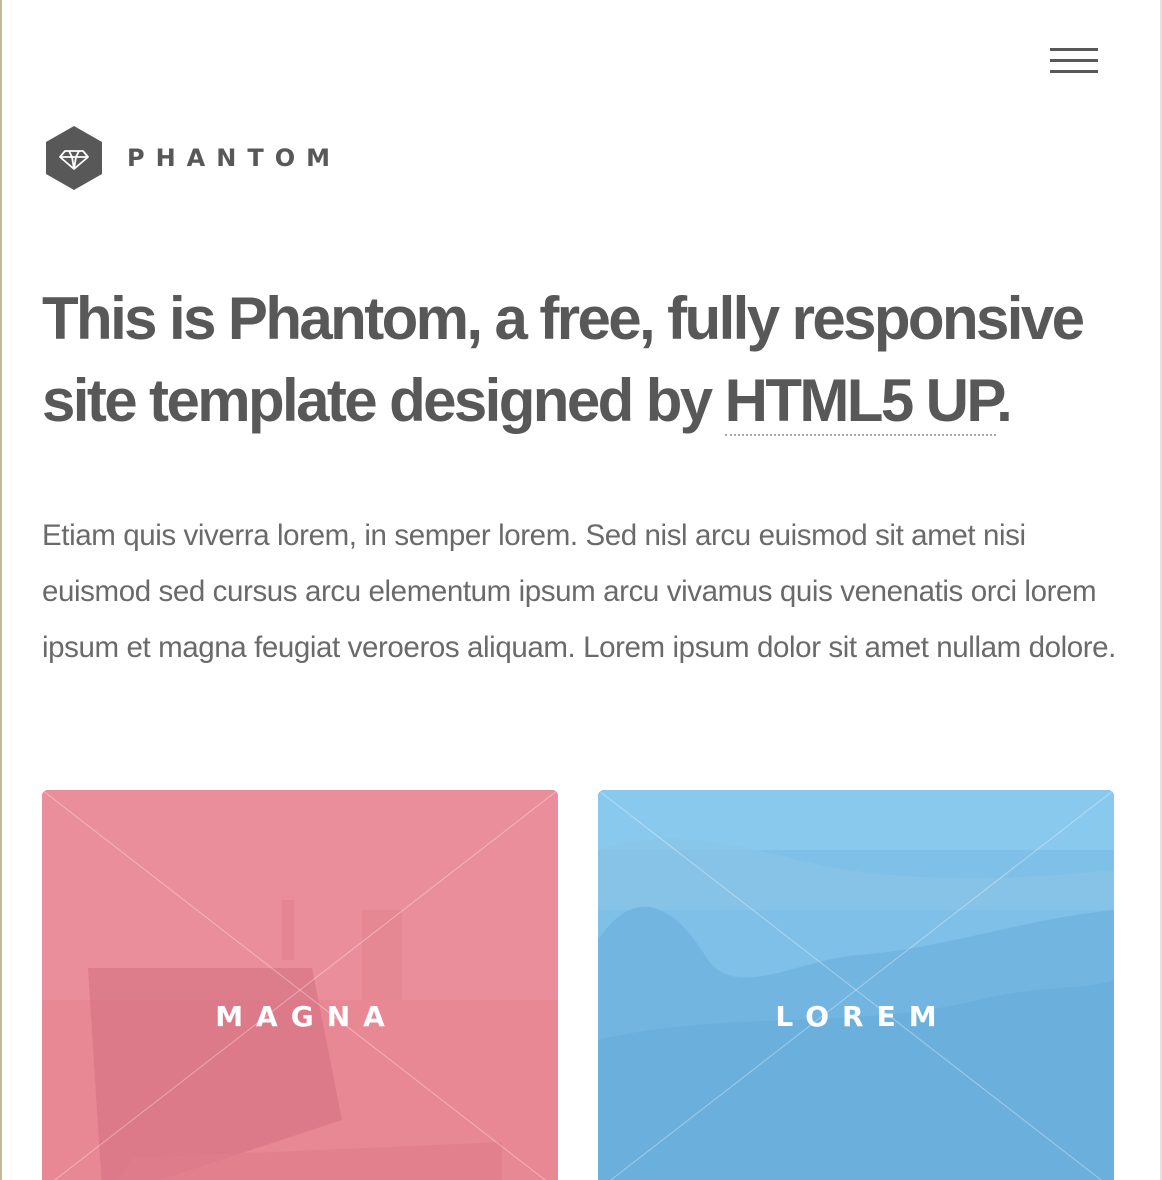 The width and height of the screenshot is (1162, 1180). What do you see at coordinates (234, 158) in the screenshot?
I see `brand-title: PHANTOM` at bounding box center [234, 158].